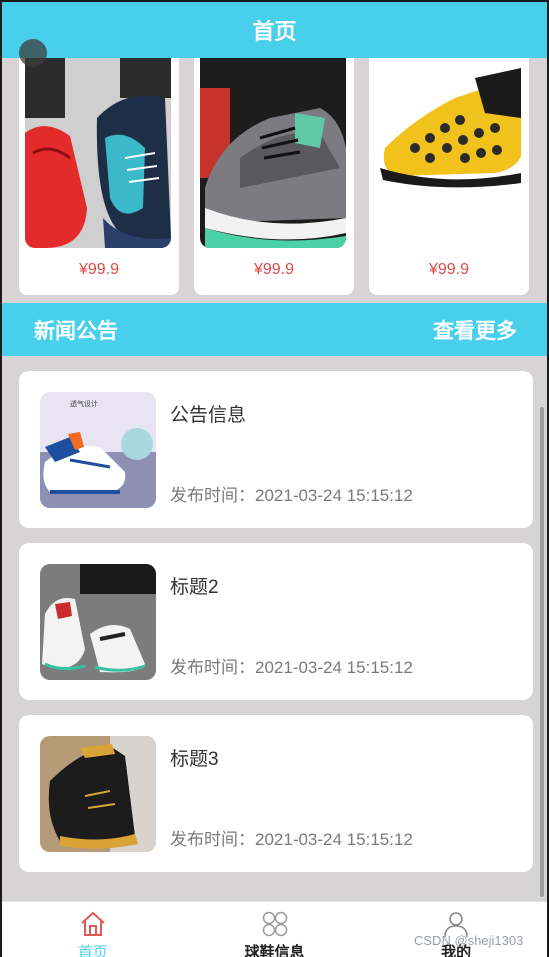 This screenshot has height=957, width=549. Describe the element at coordinates (475, 330) in the screenshot. I see `view-more-link: 查看更多` at that location.